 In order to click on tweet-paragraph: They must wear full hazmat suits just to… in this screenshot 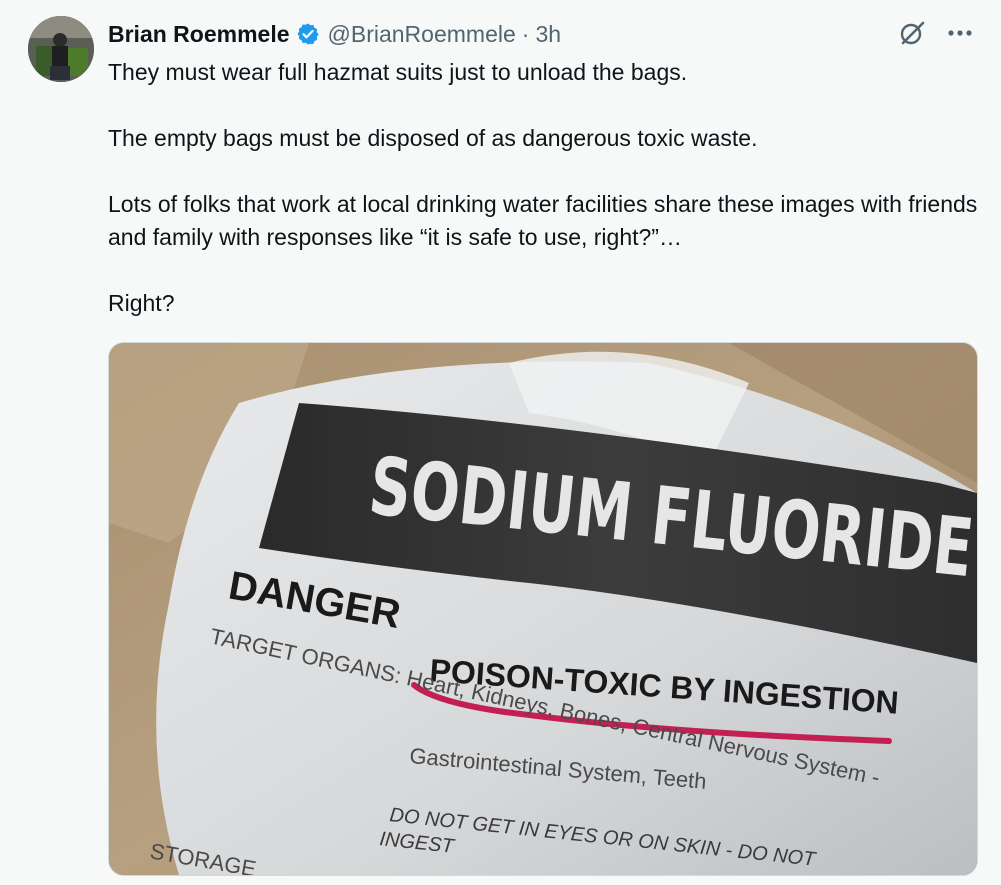, I will do `click(398, 72)`.